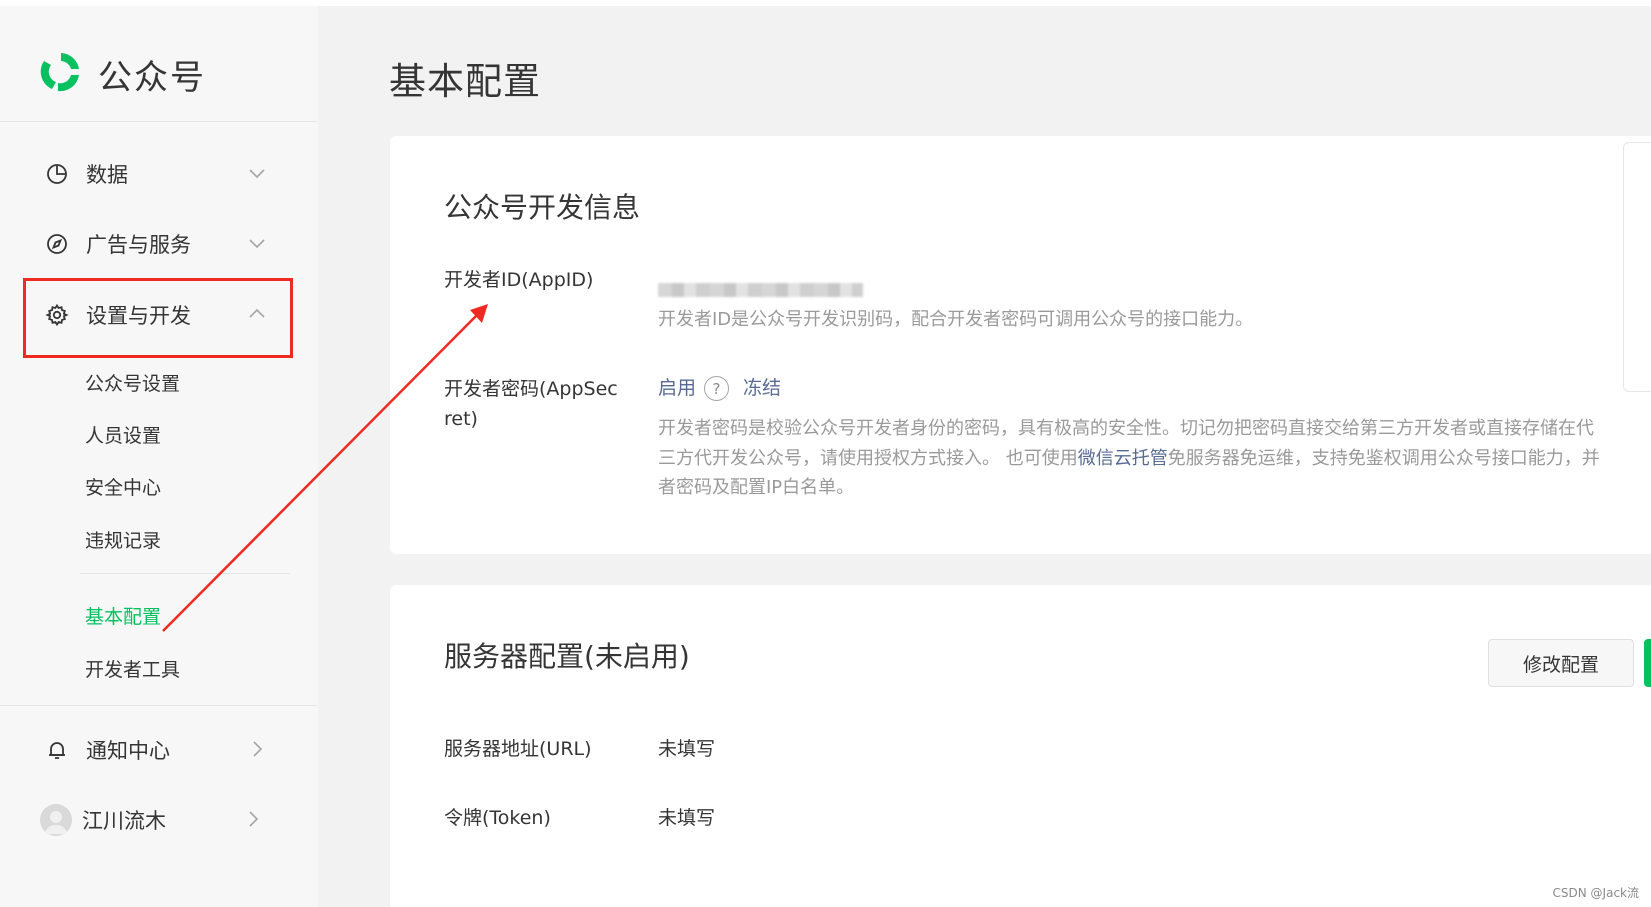 The image size is (1651, 907). What do you see at coordinates (1595, 893) in the screenshot?
I see `watermark: CSDN @Jack流` at bounding box center [1595, 893].